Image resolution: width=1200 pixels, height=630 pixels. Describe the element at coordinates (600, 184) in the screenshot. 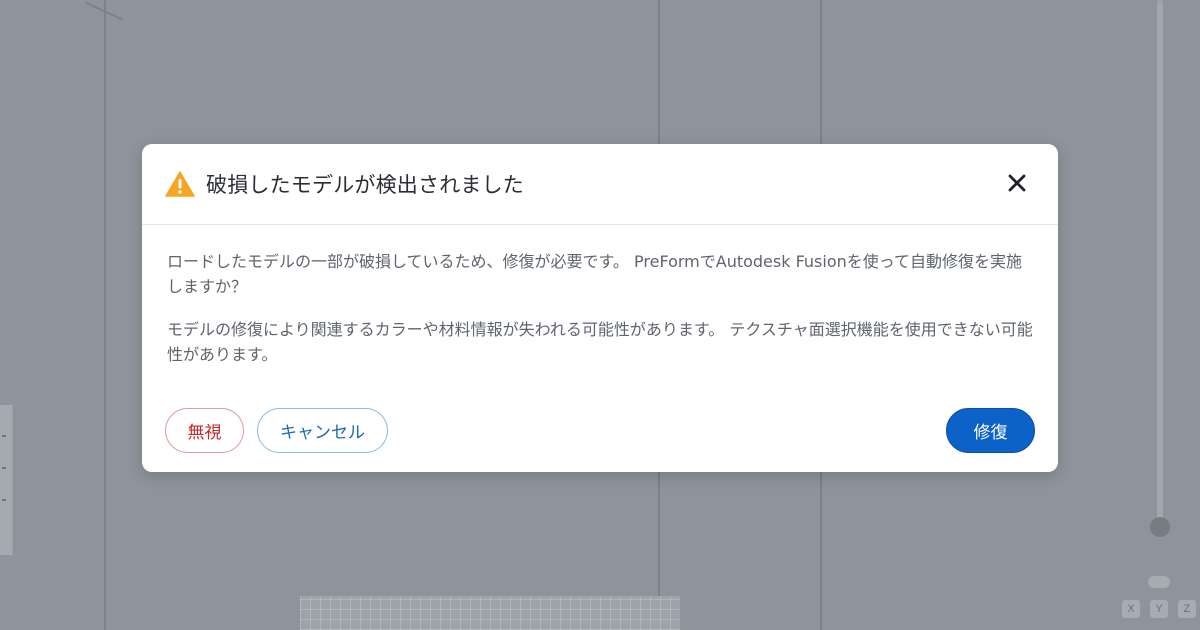

I see `dialog-header: 破損したモデルが検出されました` at that location.